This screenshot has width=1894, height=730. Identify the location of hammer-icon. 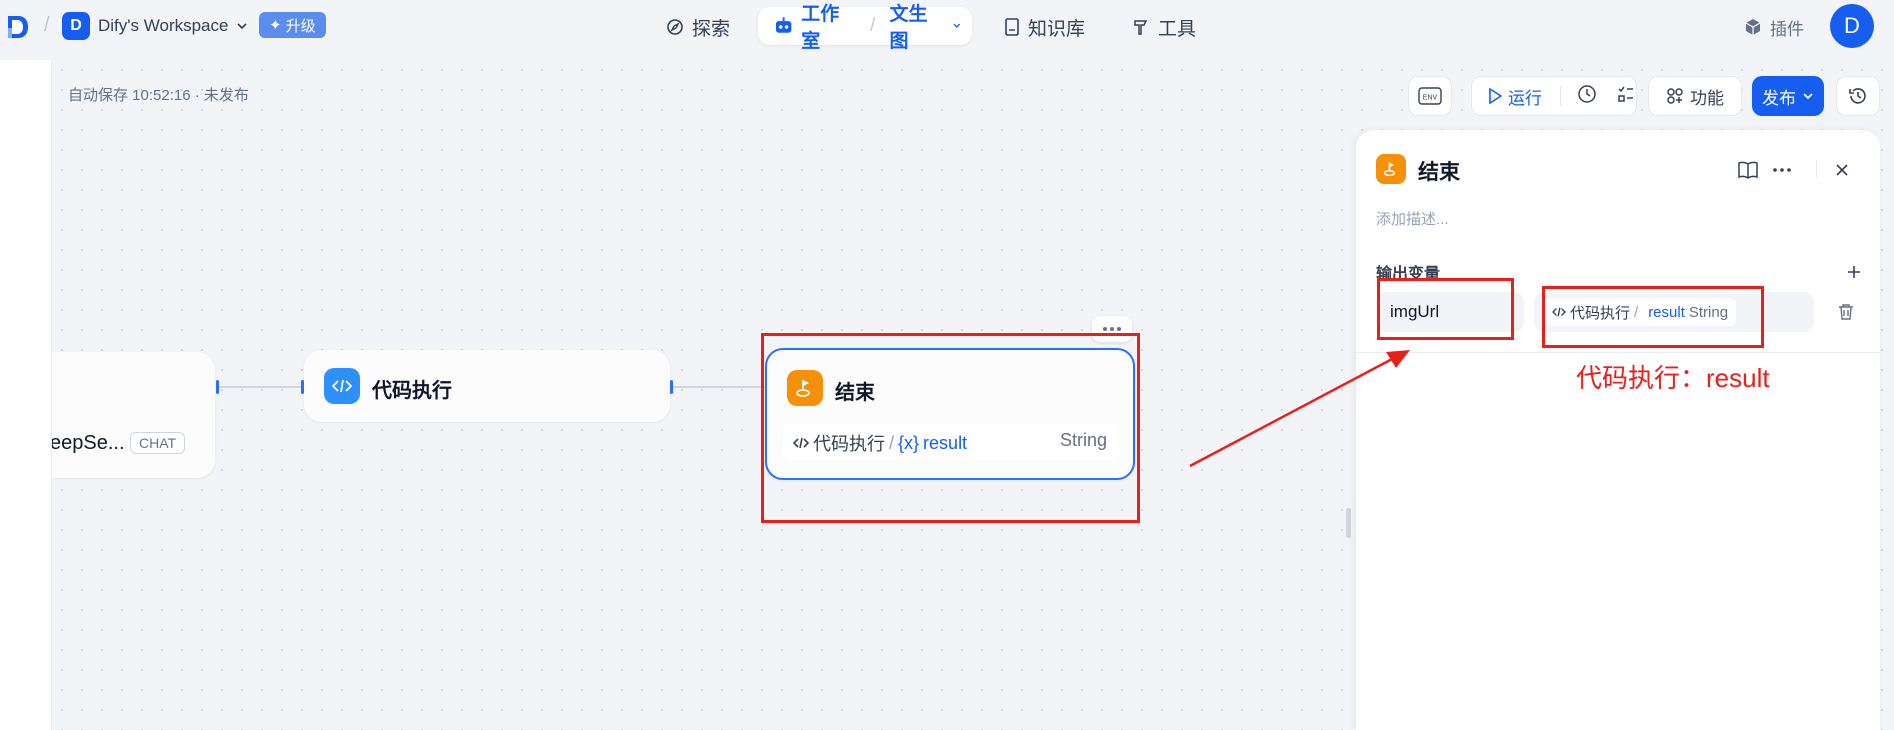
(1141, 27).